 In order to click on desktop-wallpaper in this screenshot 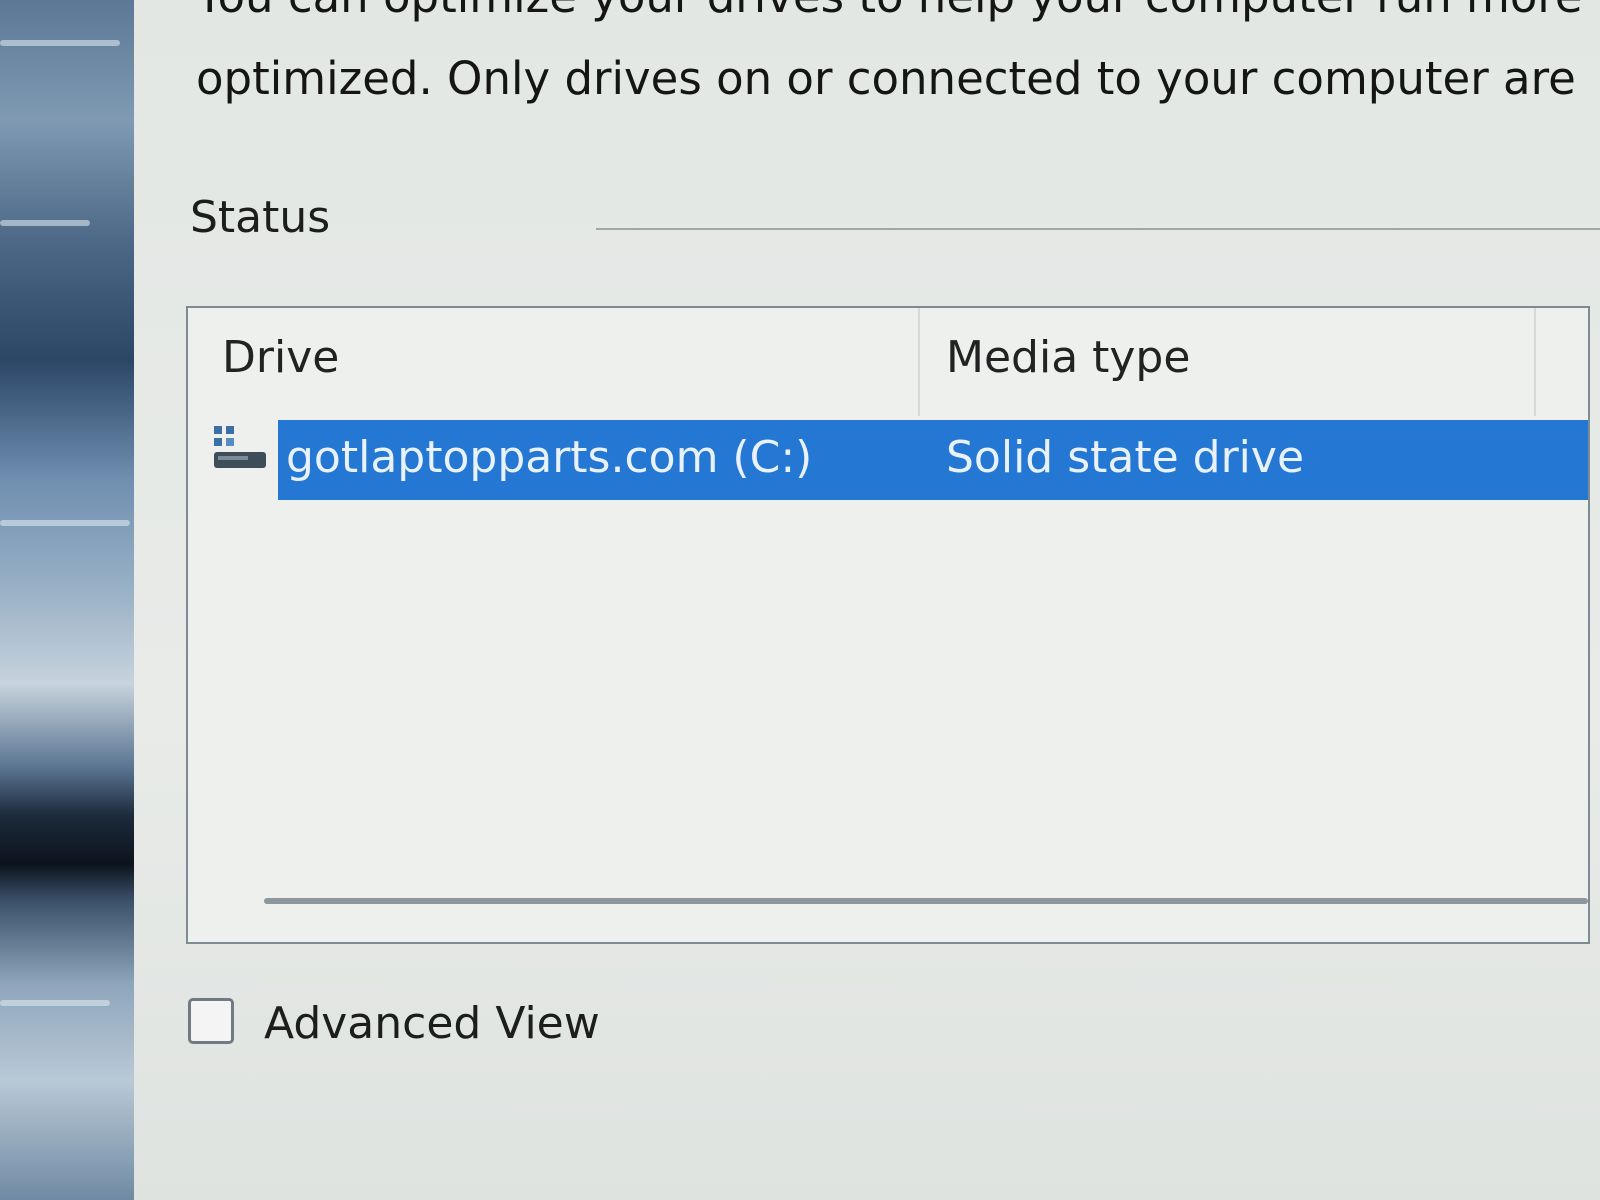, I will do `click(70, 600)`.